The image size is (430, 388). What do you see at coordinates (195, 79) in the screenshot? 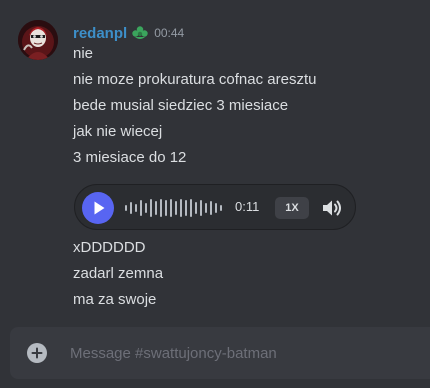
I see `message-line: nie moze prokuratura cofnac aresztu` at bounding box center [195, 79].